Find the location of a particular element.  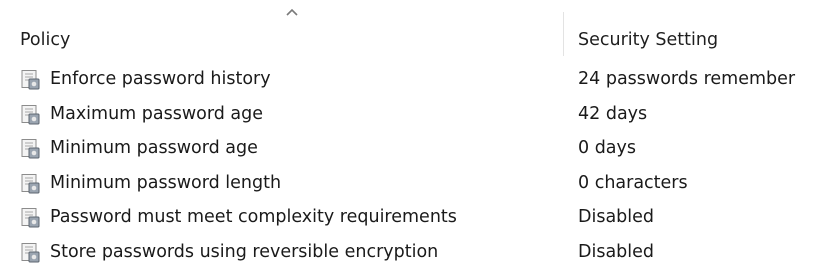

sort-ascending-icon is located at coordinates (292, 12).